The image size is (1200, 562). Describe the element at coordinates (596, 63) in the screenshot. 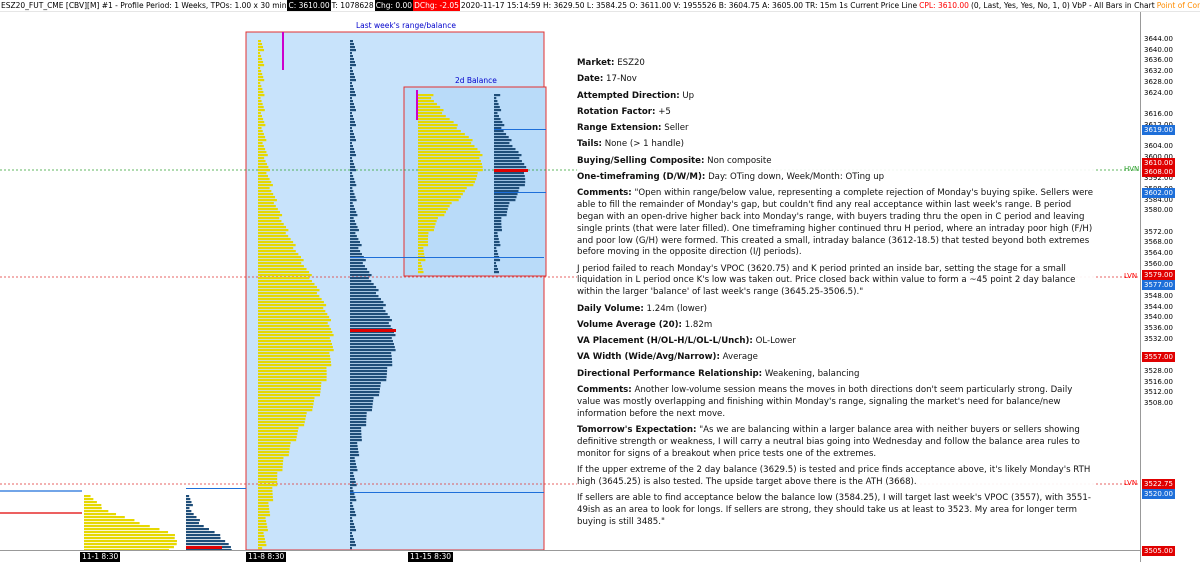

I see `market-label: Market:` at that location.